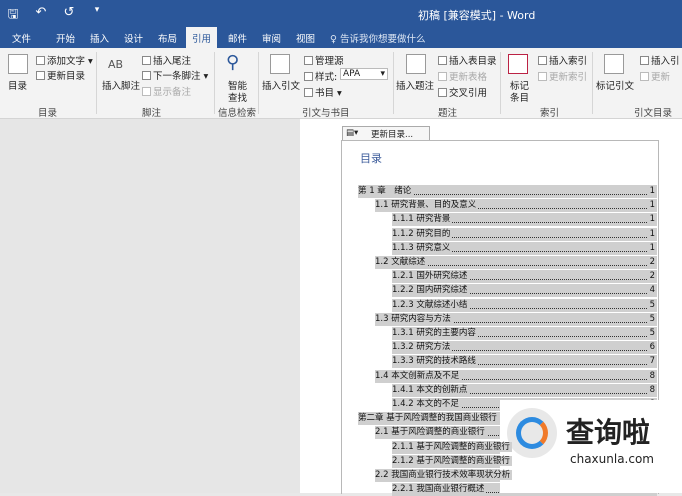  I want to click on mark-citation-button: 标记引文, so click(615, 85).